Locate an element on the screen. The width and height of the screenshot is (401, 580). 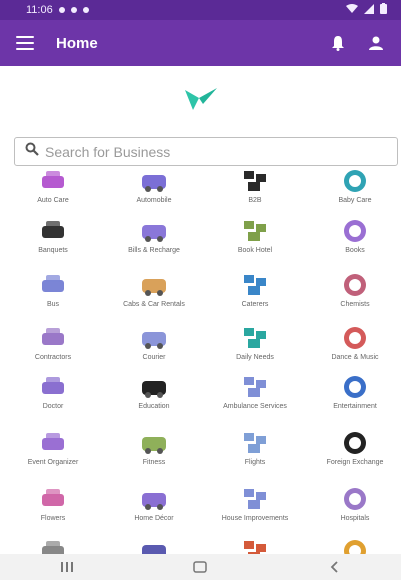
category-item: Auto Care is located at coordinates (53, 186).